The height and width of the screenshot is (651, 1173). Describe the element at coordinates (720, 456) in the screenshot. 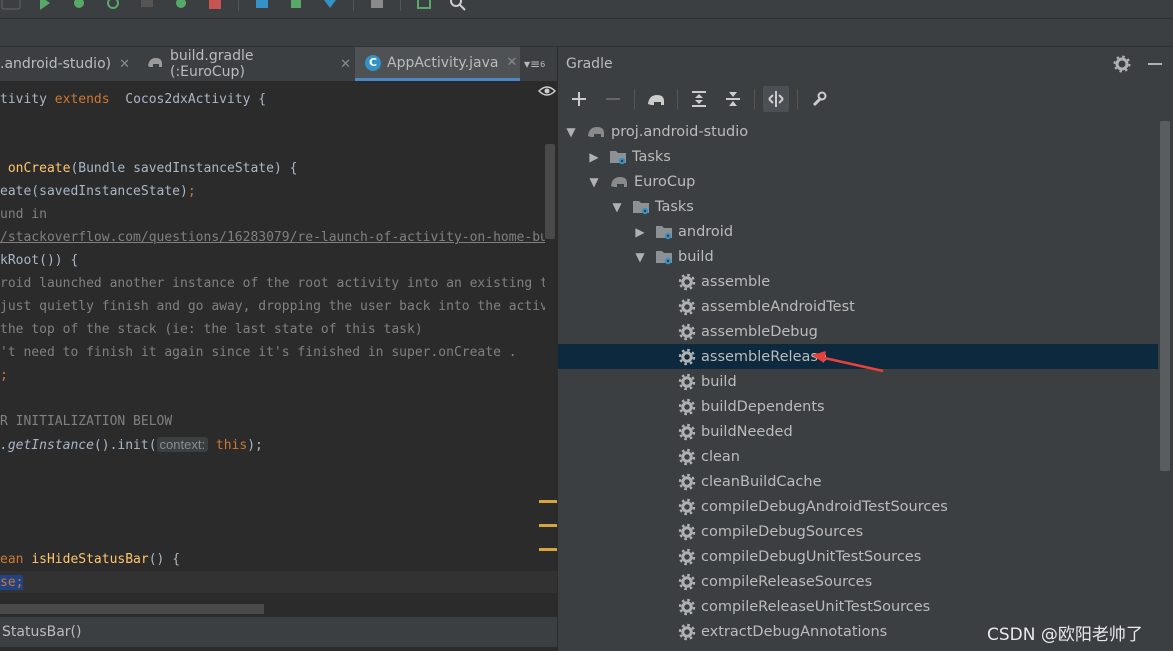

I see `tree-node-label: clean` at that location.